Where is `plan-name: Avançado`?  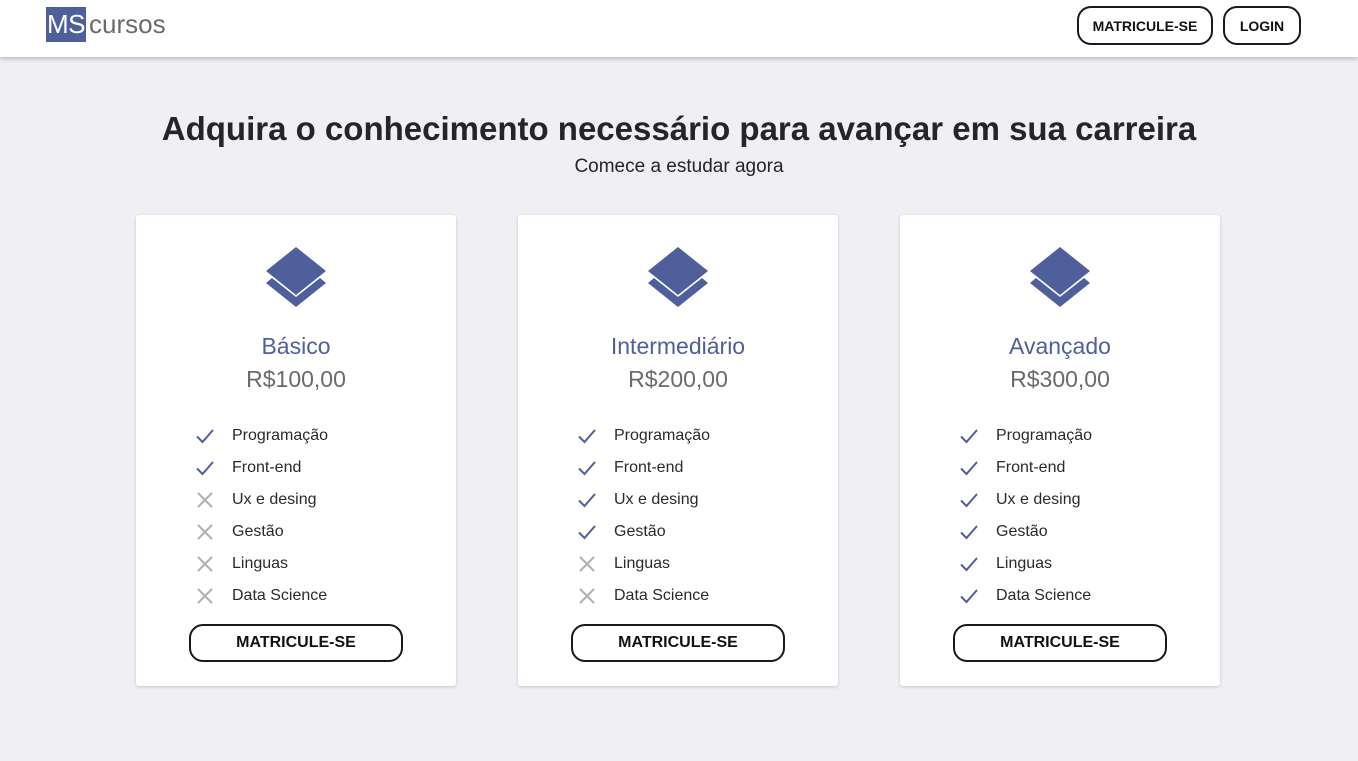
plan-name: Avançado is located at coordinates (1060, 346).